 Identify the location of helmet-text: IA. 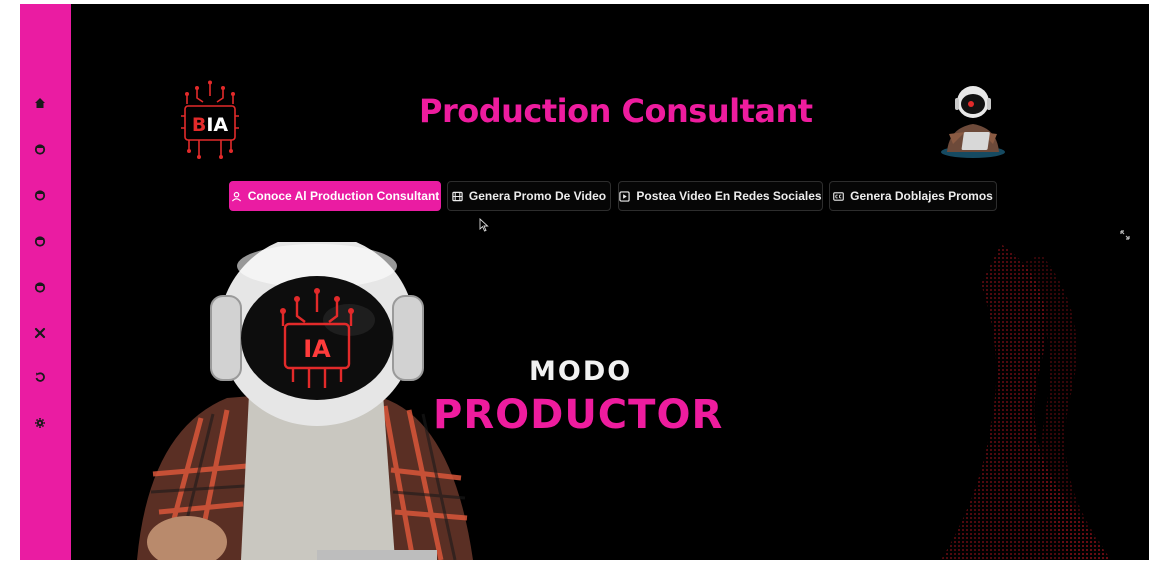
(317, 349).